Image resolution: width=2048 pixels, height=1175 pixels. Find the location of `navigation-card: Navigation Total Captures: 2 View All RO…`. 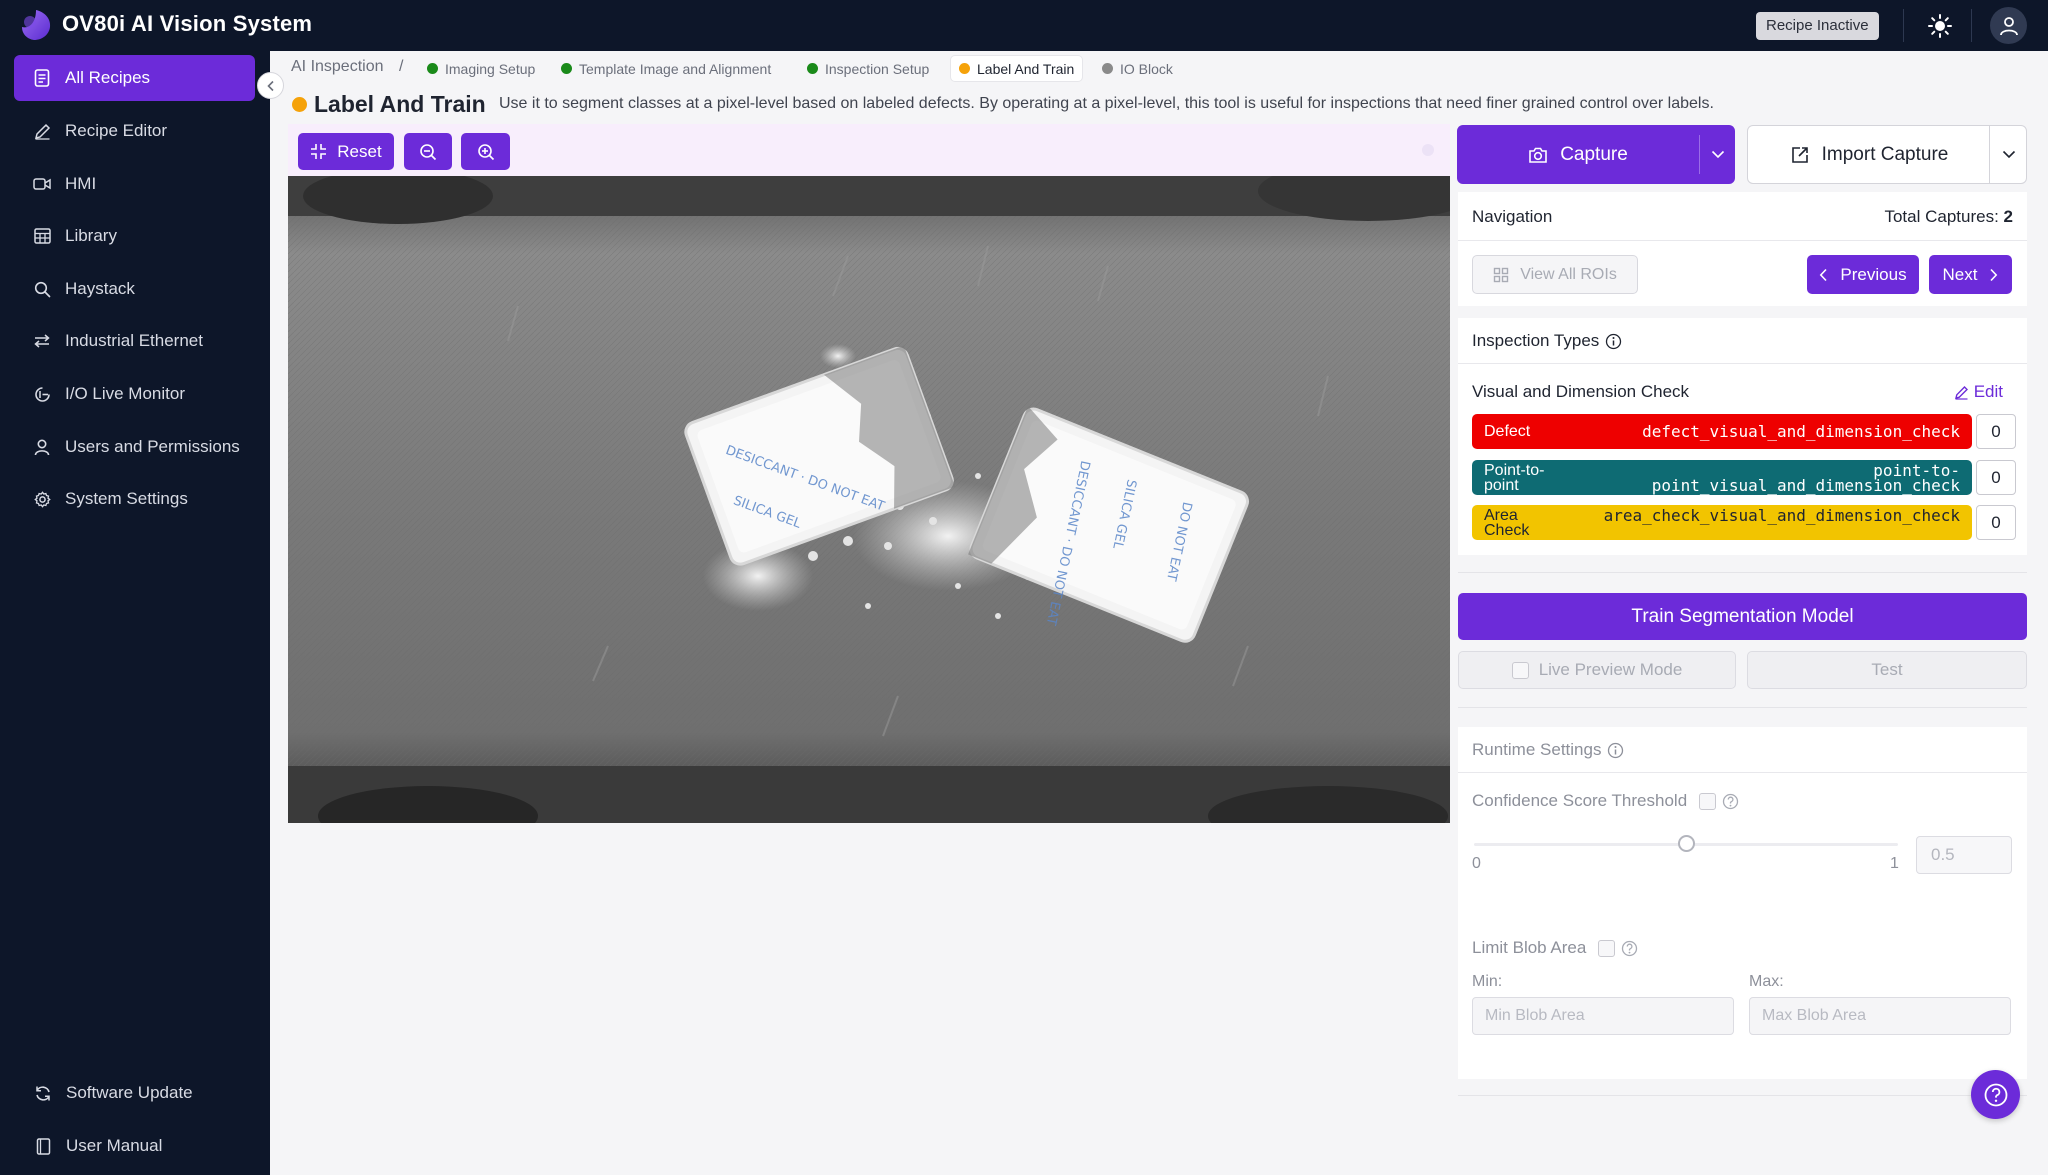

navigation-card: Navigation Total Captures: 2 View All RO… is located at coordinates (1742, 249).